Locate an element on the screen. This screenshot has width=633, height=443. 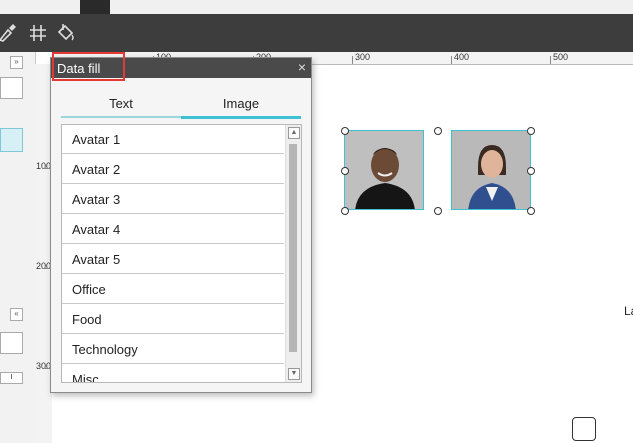
list-item: Avatar 1 is located at coordinates (173, 139).